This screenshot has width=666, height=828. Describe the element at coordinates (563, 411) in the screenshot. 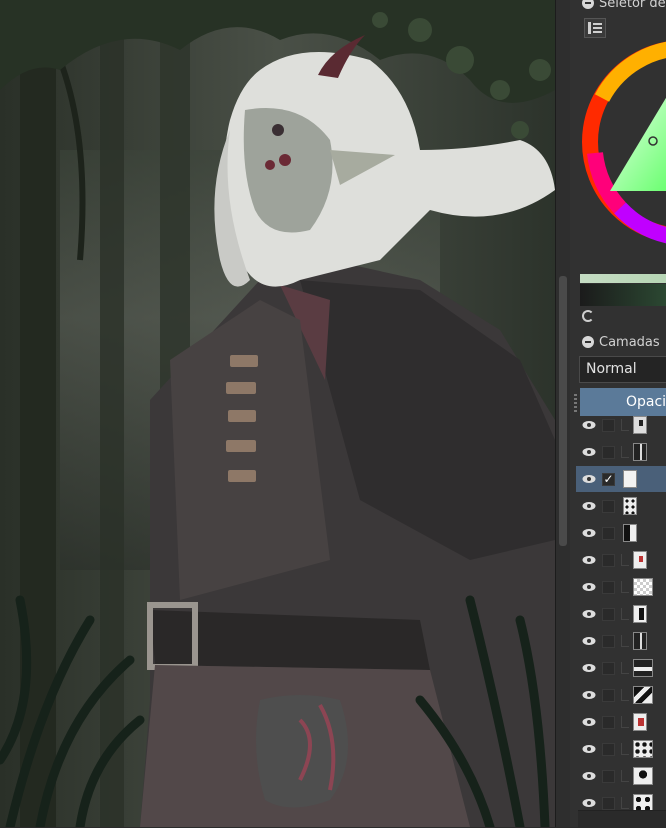

I see `scrollbar-thumb` at that location.